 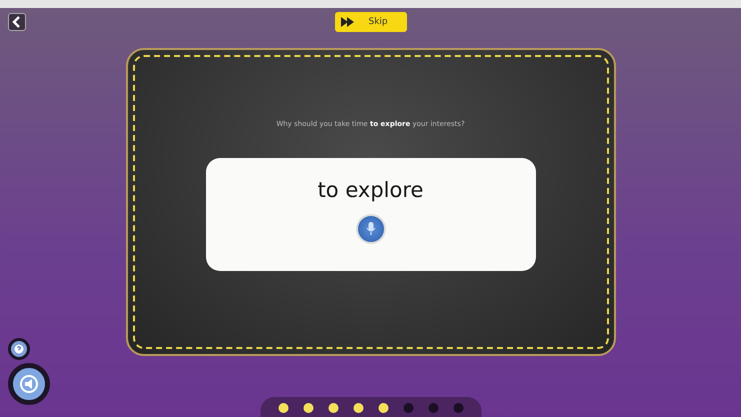 What do you see at coordinates (347, 22) in the screenshot?
I see `fast-forward-icon` at bounding box center [347, 22].